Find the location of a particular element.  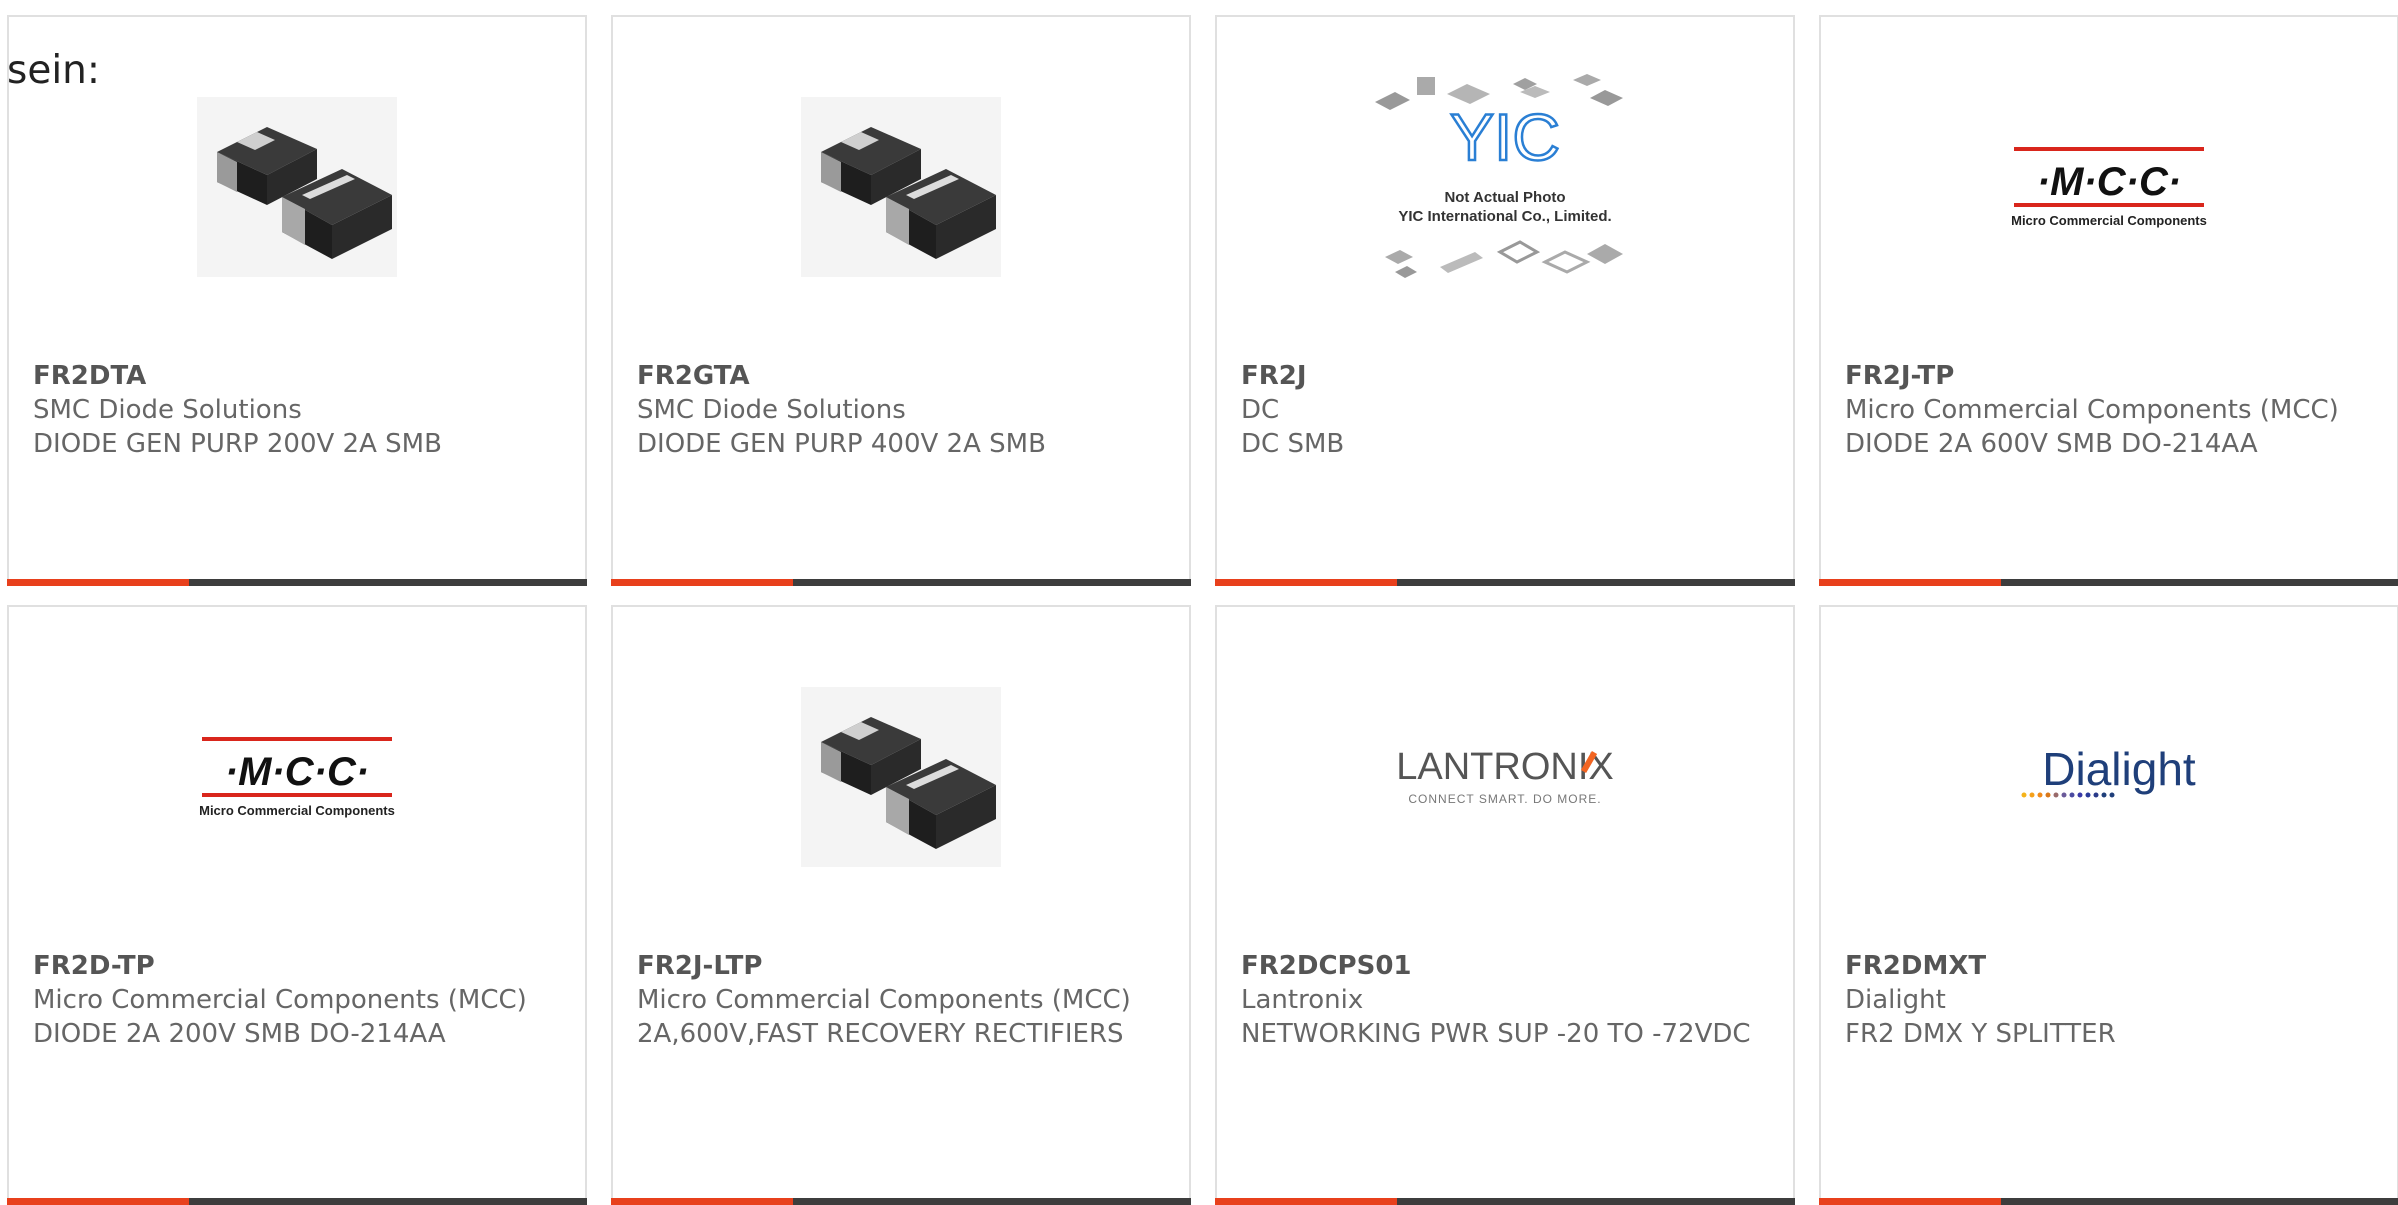

description: DC SMB is located at coordinates (1293, 444).